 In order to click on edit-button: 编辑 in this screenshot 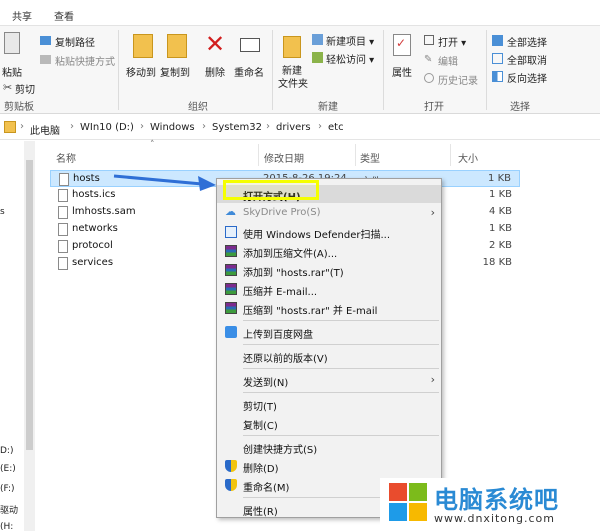, I will do `click(448, 60)`.